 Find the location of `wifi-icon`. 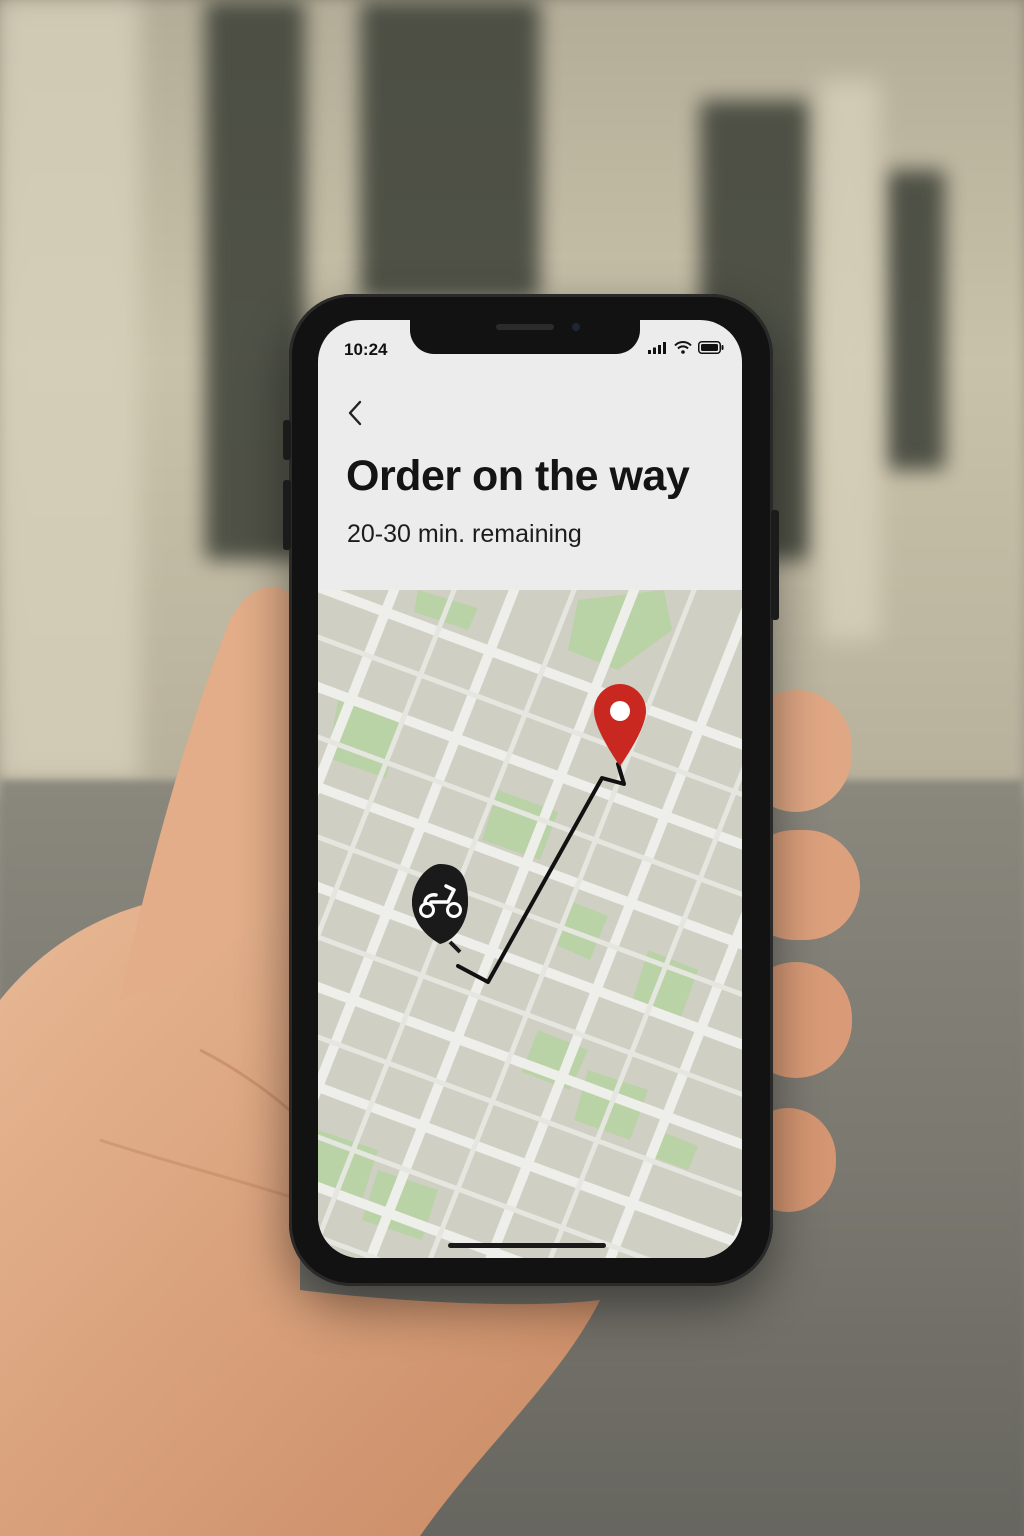

wifi-icon is located at coordinates (683, 347).